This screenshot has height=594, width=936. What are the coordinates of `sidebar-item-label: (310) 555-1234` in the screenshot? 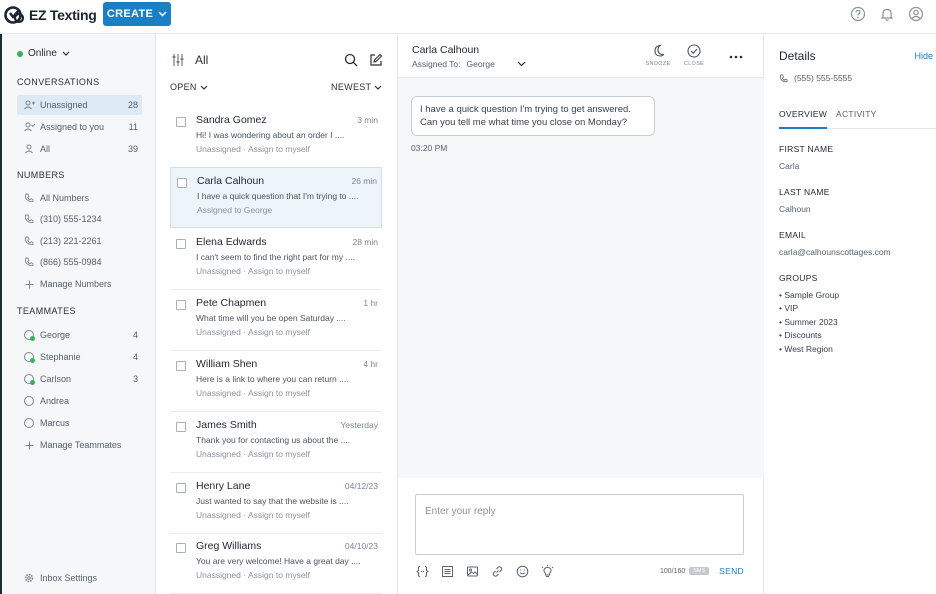 It's located at (71, 219).